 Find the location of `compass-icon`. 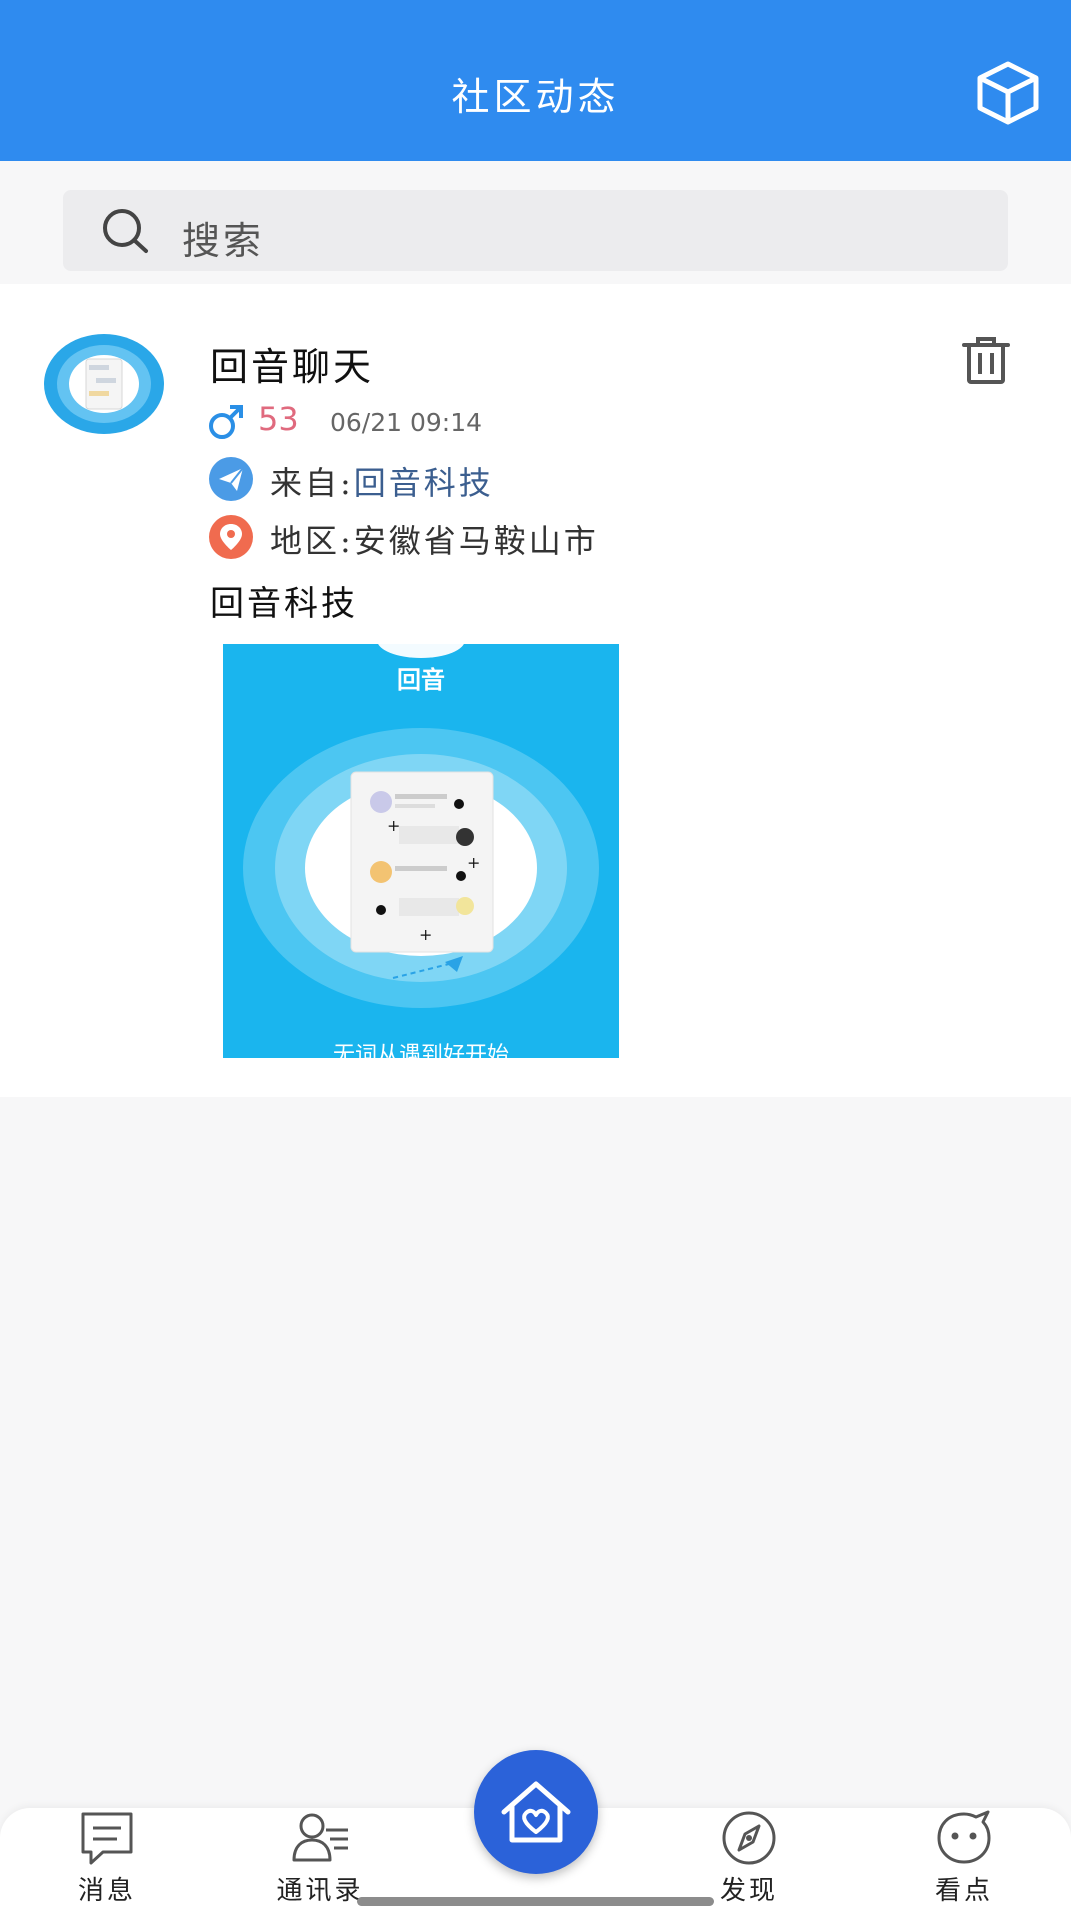

compass-icon is located at coordinates (749, 1838).